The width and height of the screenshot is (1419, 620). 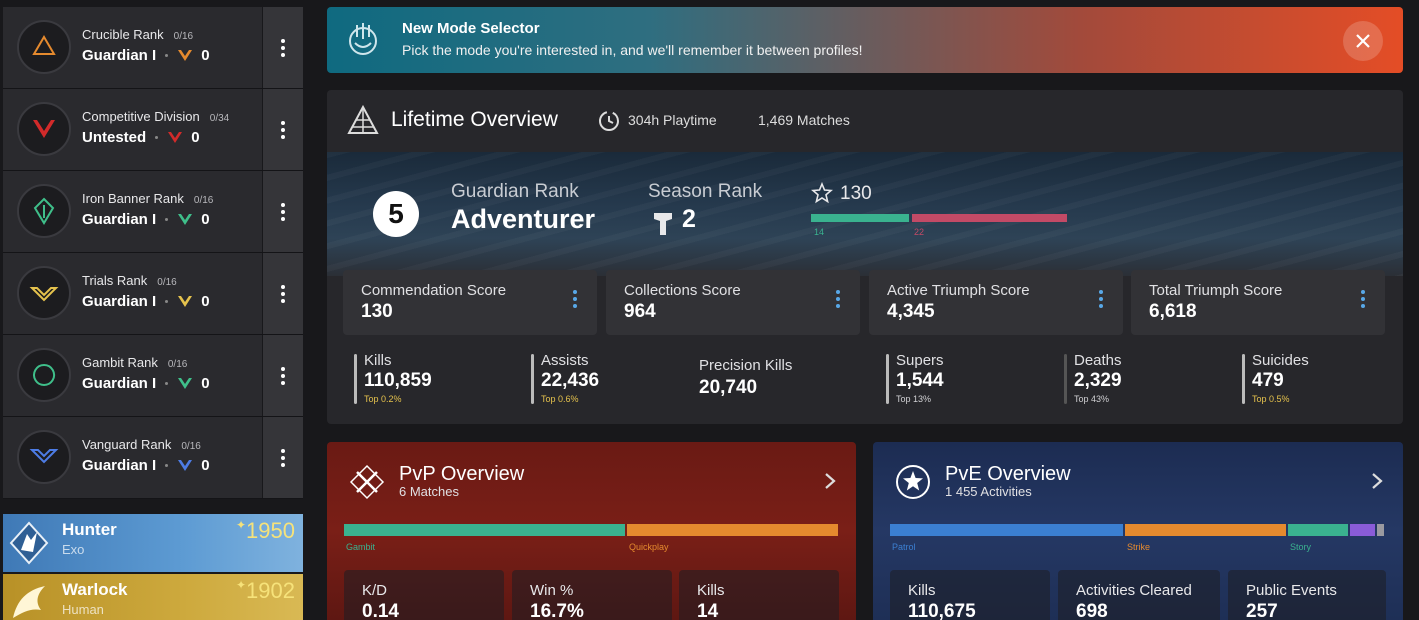 I want to click on score-label: Active Triumph Score, so click(x=958, y=290).